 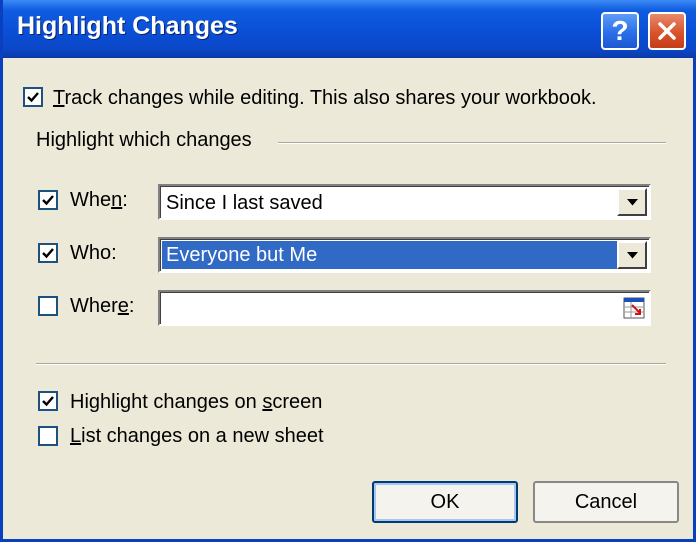 I want to click on close-icon, so click(x=667, y=31).